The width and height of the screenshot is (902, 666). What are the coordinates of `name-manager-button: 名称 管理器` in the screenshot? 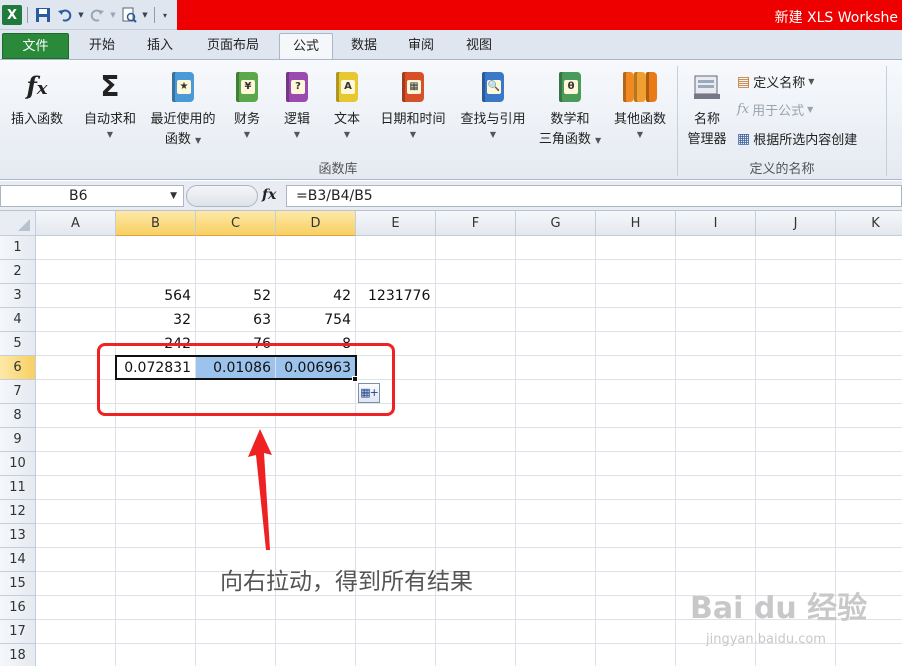 It's located at (707, 107).